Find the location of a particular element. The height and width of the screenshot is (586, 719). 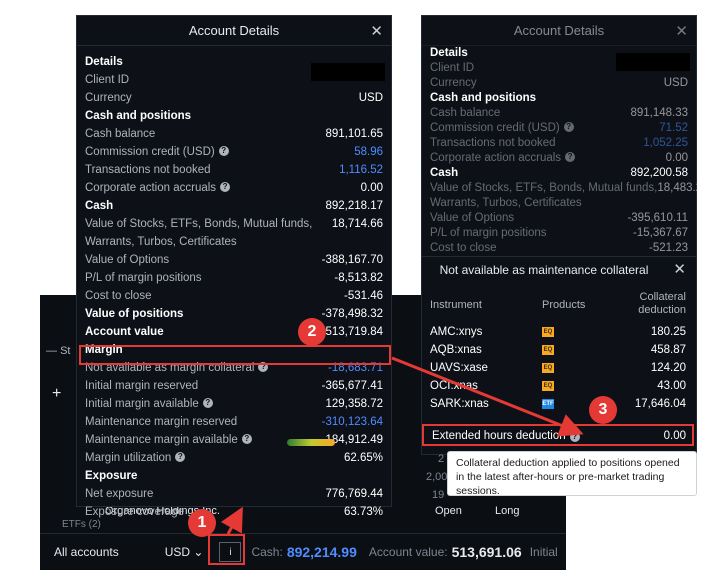

detail-row: Commission credit (USD)? 58.96 is located at coordinates (234, 151).